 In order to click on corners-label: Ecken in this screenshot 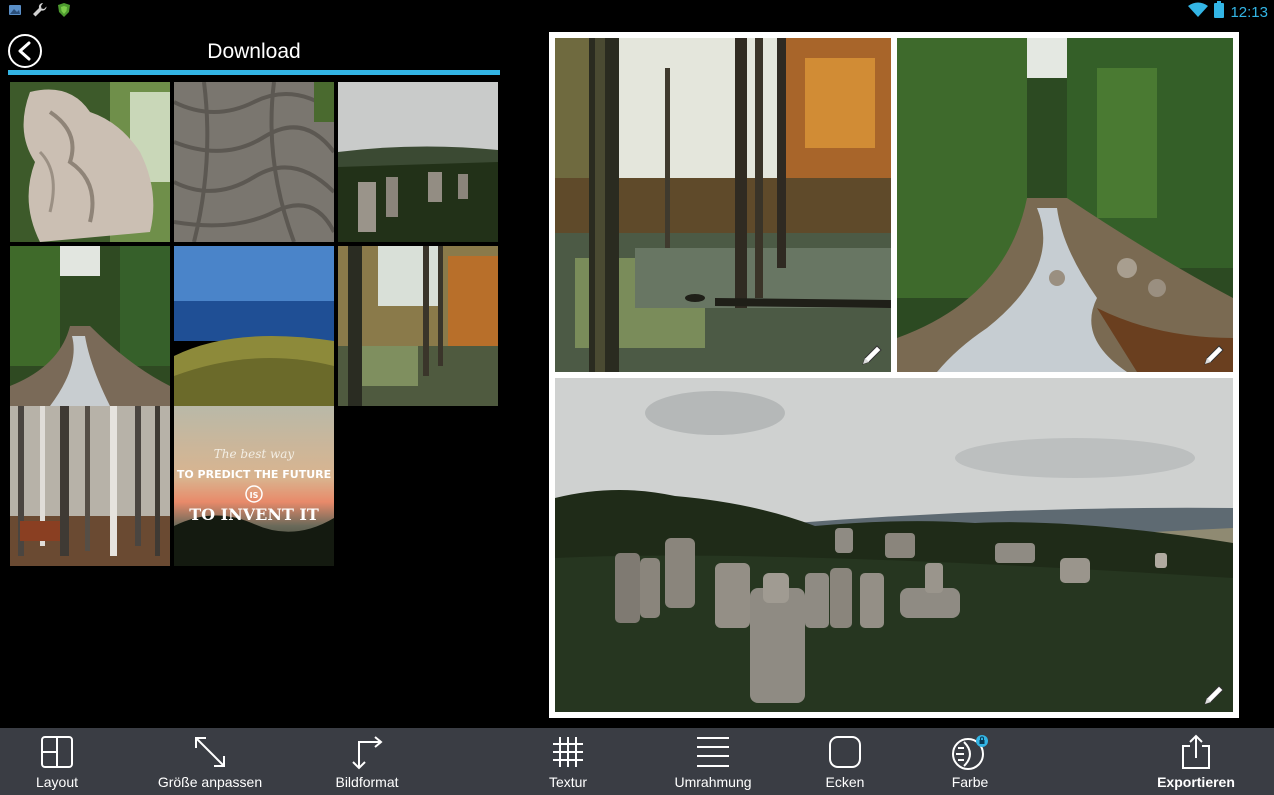, I will do `click(845, 782)`.